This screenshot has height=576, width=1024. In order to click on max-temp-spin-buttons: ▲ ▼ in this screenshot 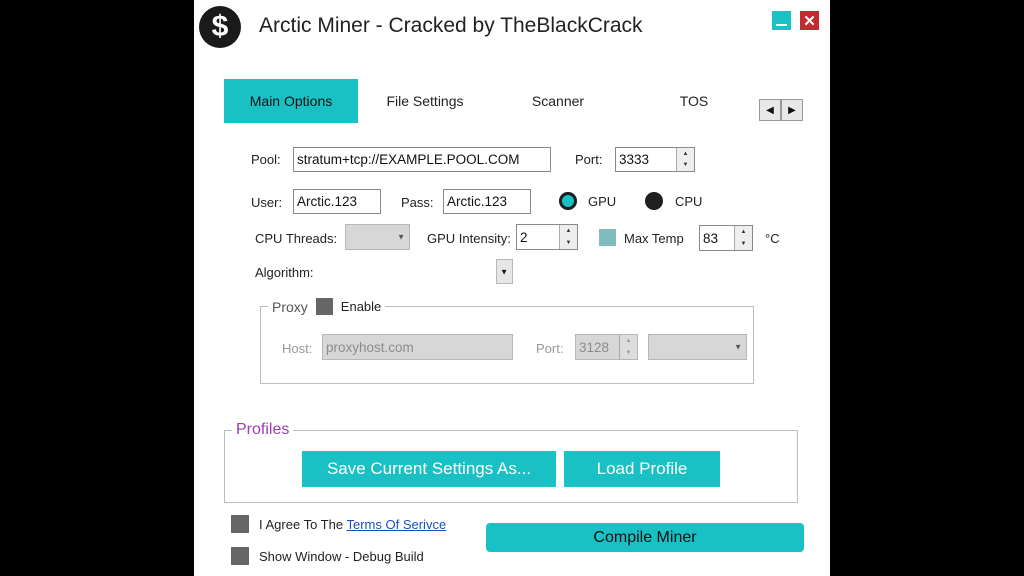, I will do `click(743, 238)`.